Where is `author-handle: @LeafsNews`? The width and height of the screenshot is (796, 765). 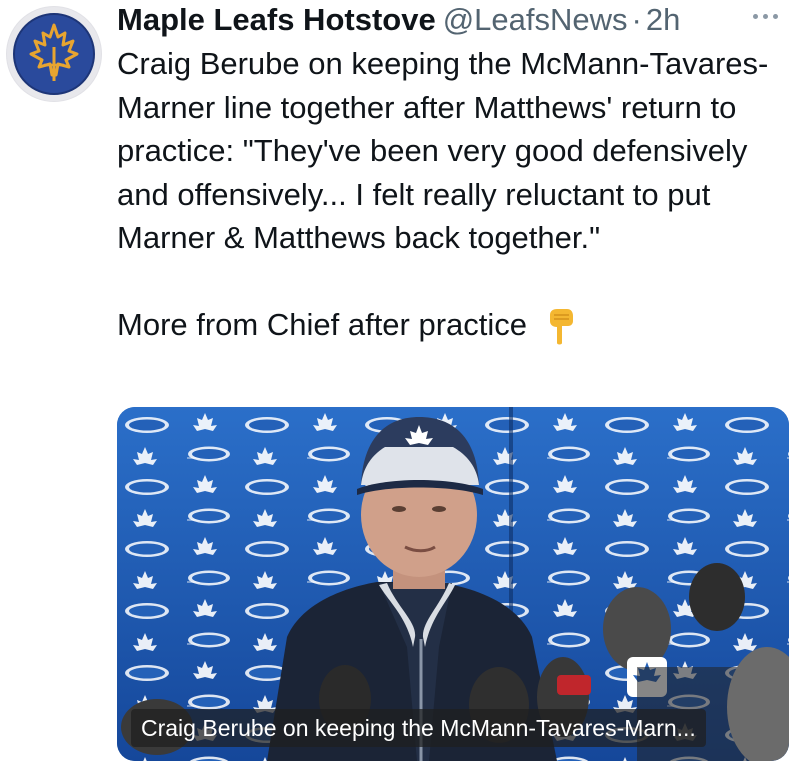 author-handle: @LeafsNews is located at coordinates (535, 20).